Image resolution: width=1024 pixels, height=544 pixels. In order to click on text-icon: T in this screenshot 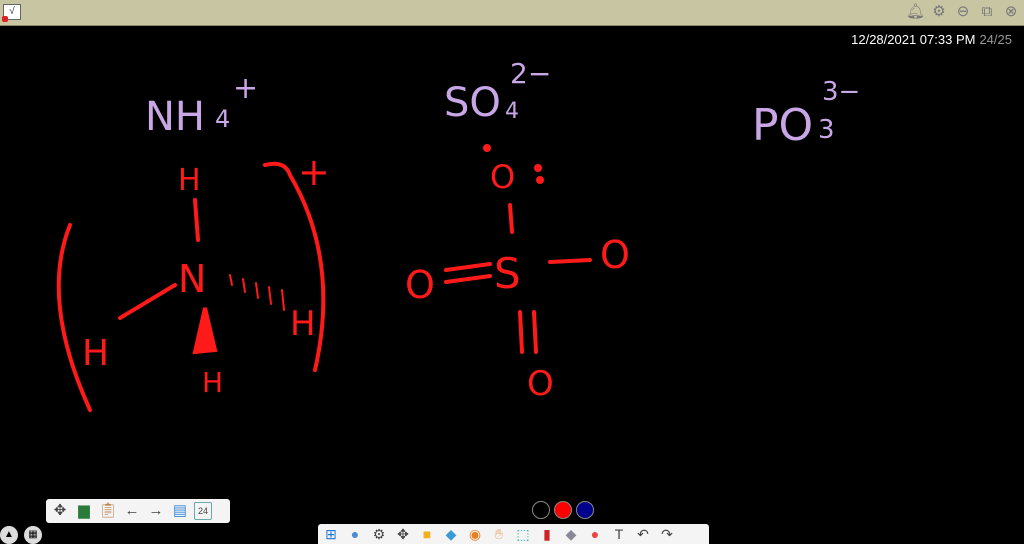, I will do `click(619, 534)`.